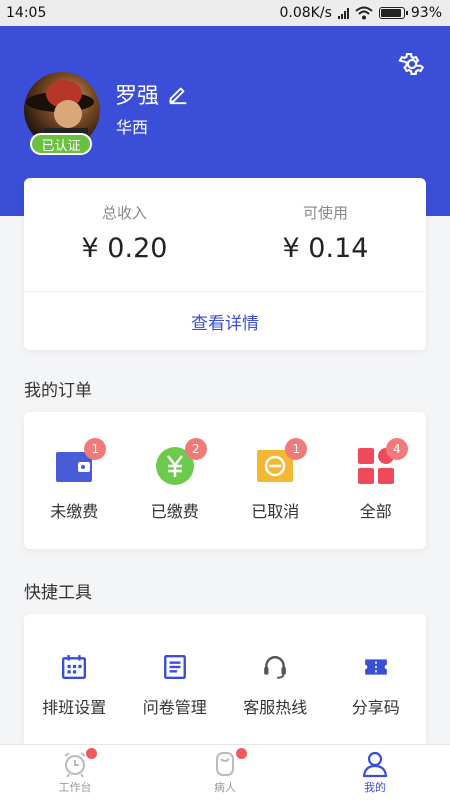 The image size is (450, 800). I want to click on tab-mine: 我的, so click(375, 772).